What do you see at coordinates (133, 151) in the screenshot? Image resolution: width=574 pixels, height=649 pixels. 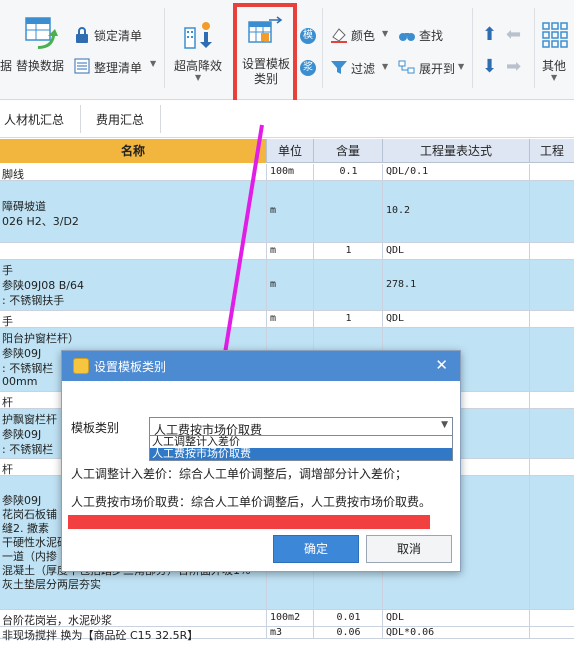 I see `header-name: 名称` at bounding box center [133, 151].